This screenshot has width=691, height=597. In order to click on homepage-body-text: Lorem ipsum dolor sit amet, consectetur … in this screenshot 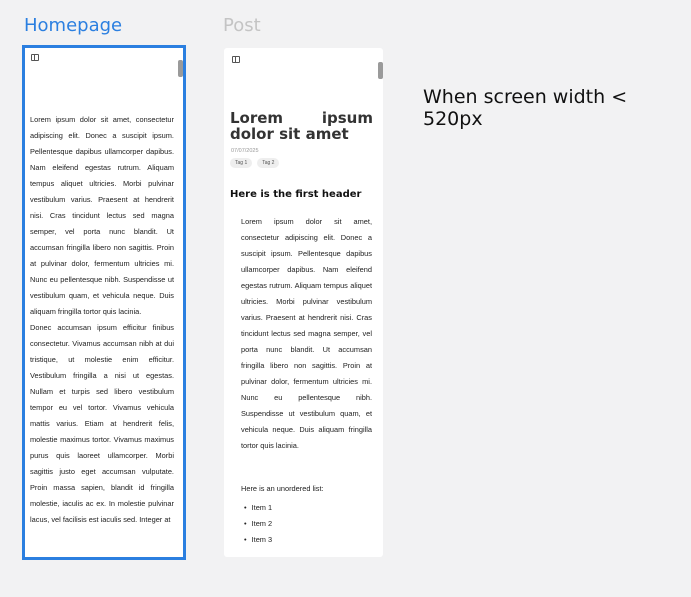, I will do `click(102, 320)`.